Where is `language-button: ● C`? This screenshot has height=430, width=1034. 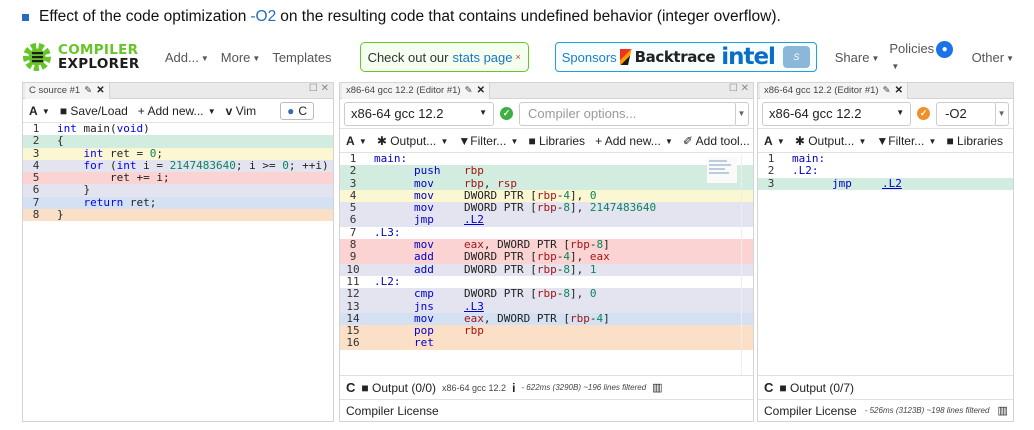
language-button: ● C is located at coordinates (297, 110).